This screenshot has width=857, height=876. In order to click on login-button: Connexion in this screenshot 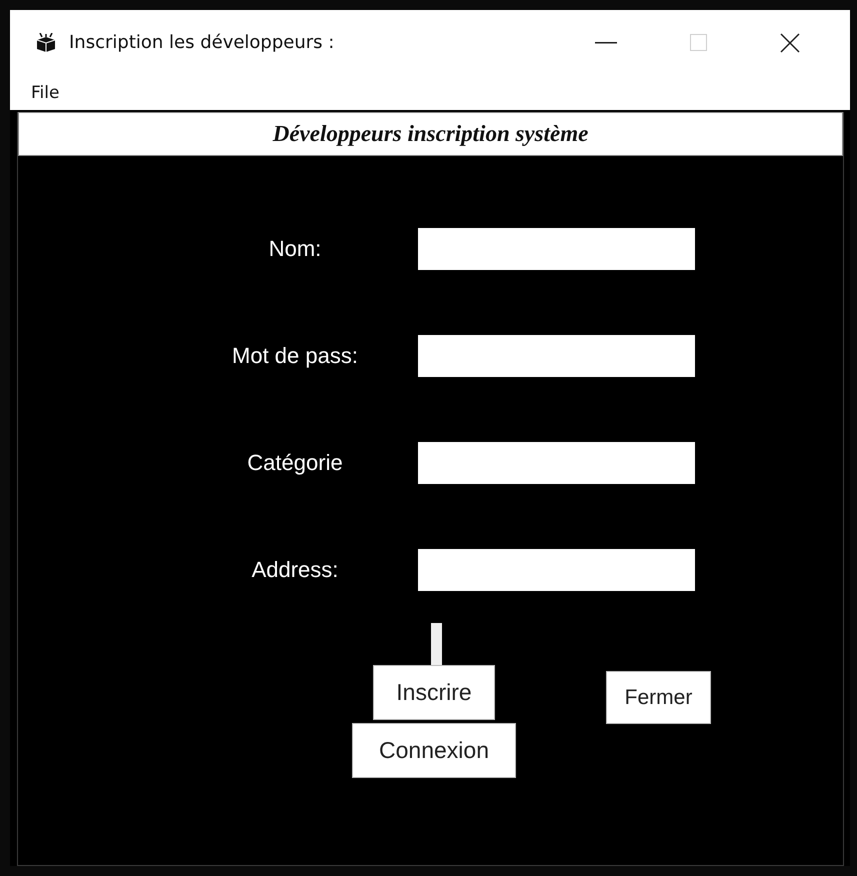, I will do `click(434, 750)`.